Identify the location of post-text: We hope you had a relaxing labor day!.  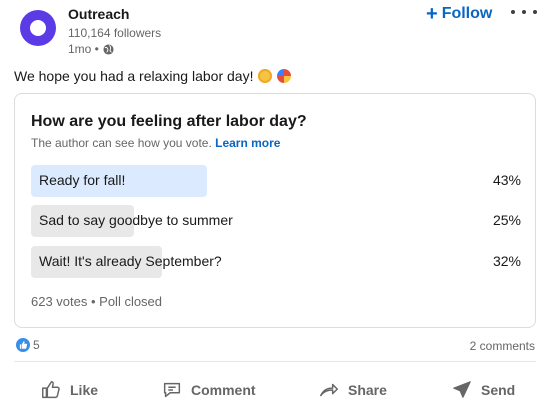
(153, 76).